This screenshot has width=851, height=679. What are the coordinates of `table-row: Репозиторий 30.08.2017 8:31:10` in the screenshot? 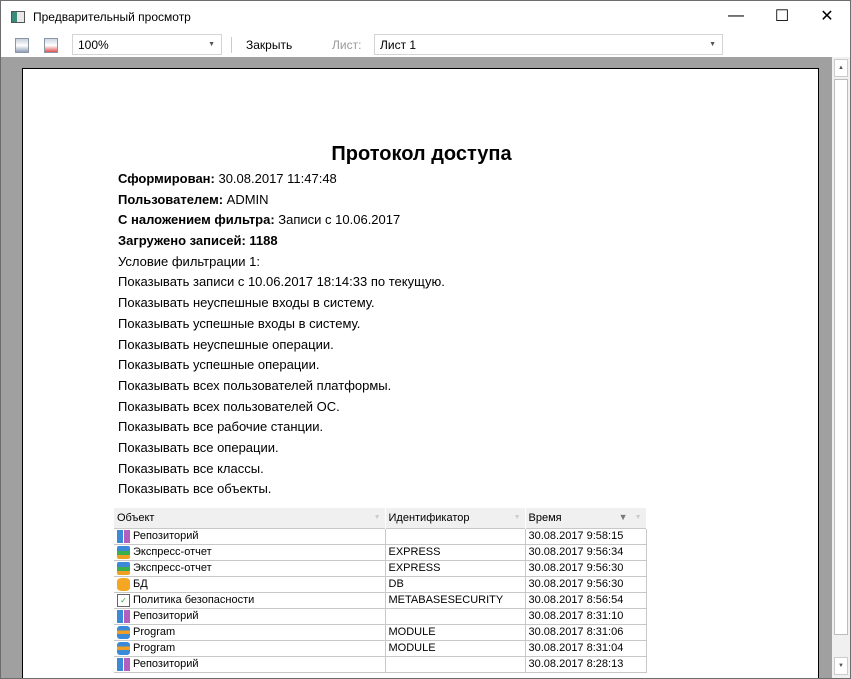 It's located at (380, 616).